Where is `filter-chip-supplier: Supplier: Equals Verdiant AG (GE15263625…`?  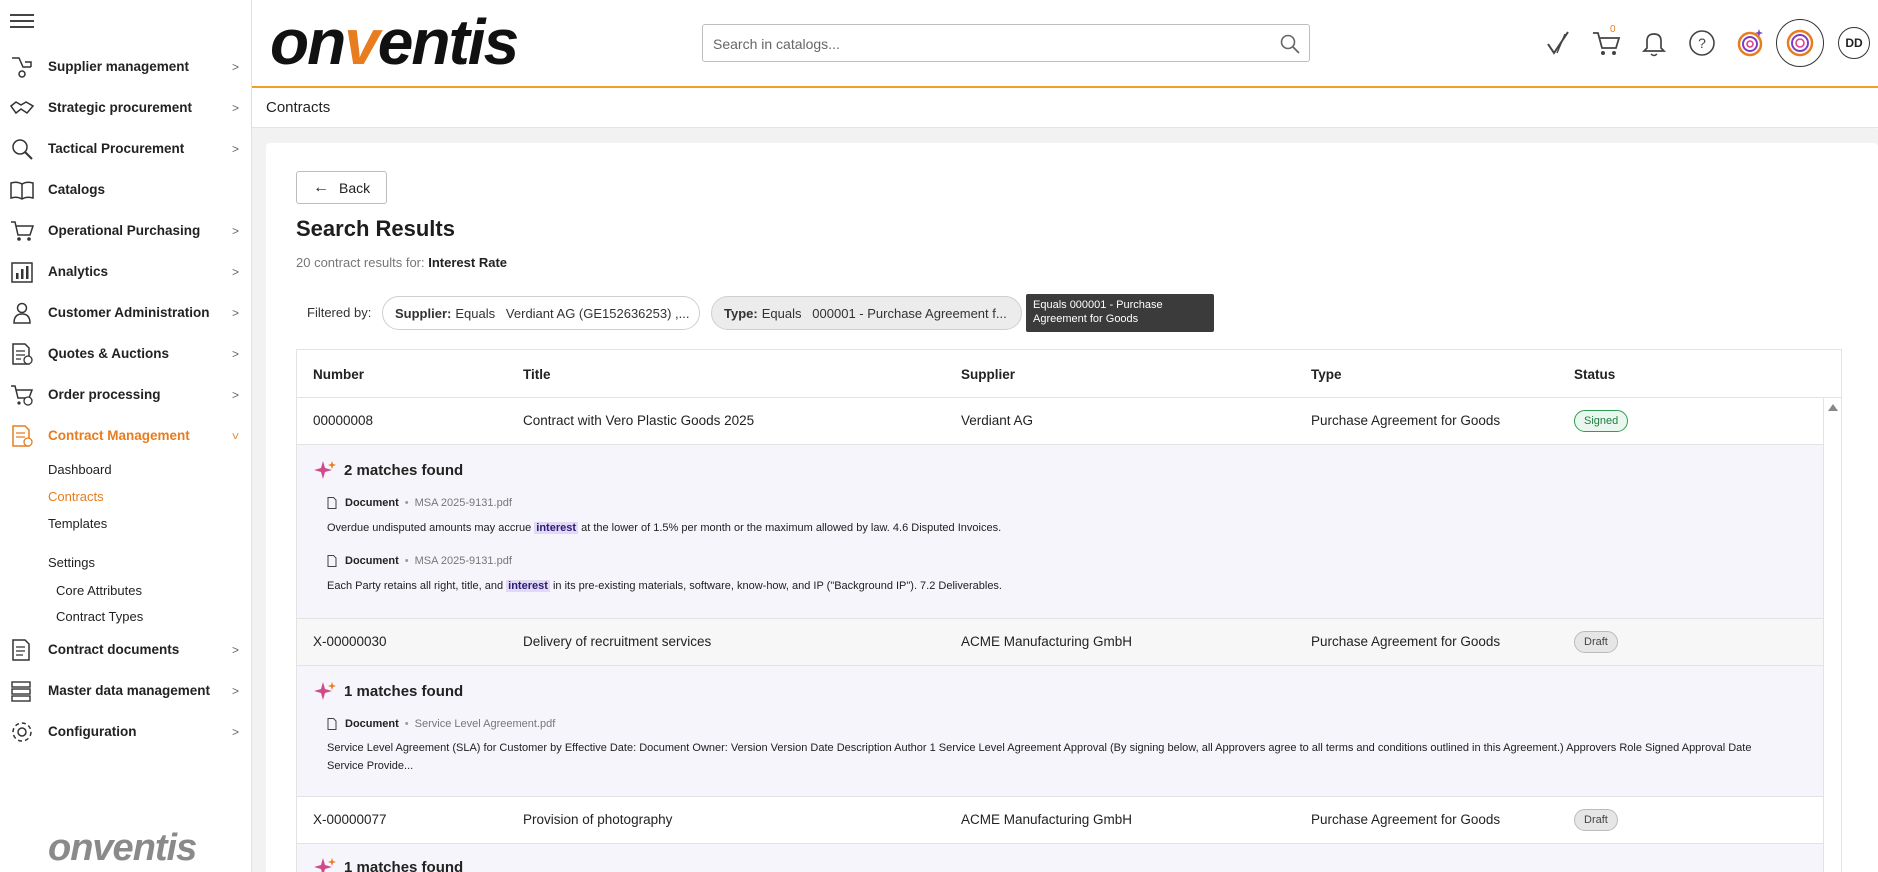 filter-chip-supplier: Supplier: Equals Verdiant AG (GE15263625… is located at coordinates (541, 313).